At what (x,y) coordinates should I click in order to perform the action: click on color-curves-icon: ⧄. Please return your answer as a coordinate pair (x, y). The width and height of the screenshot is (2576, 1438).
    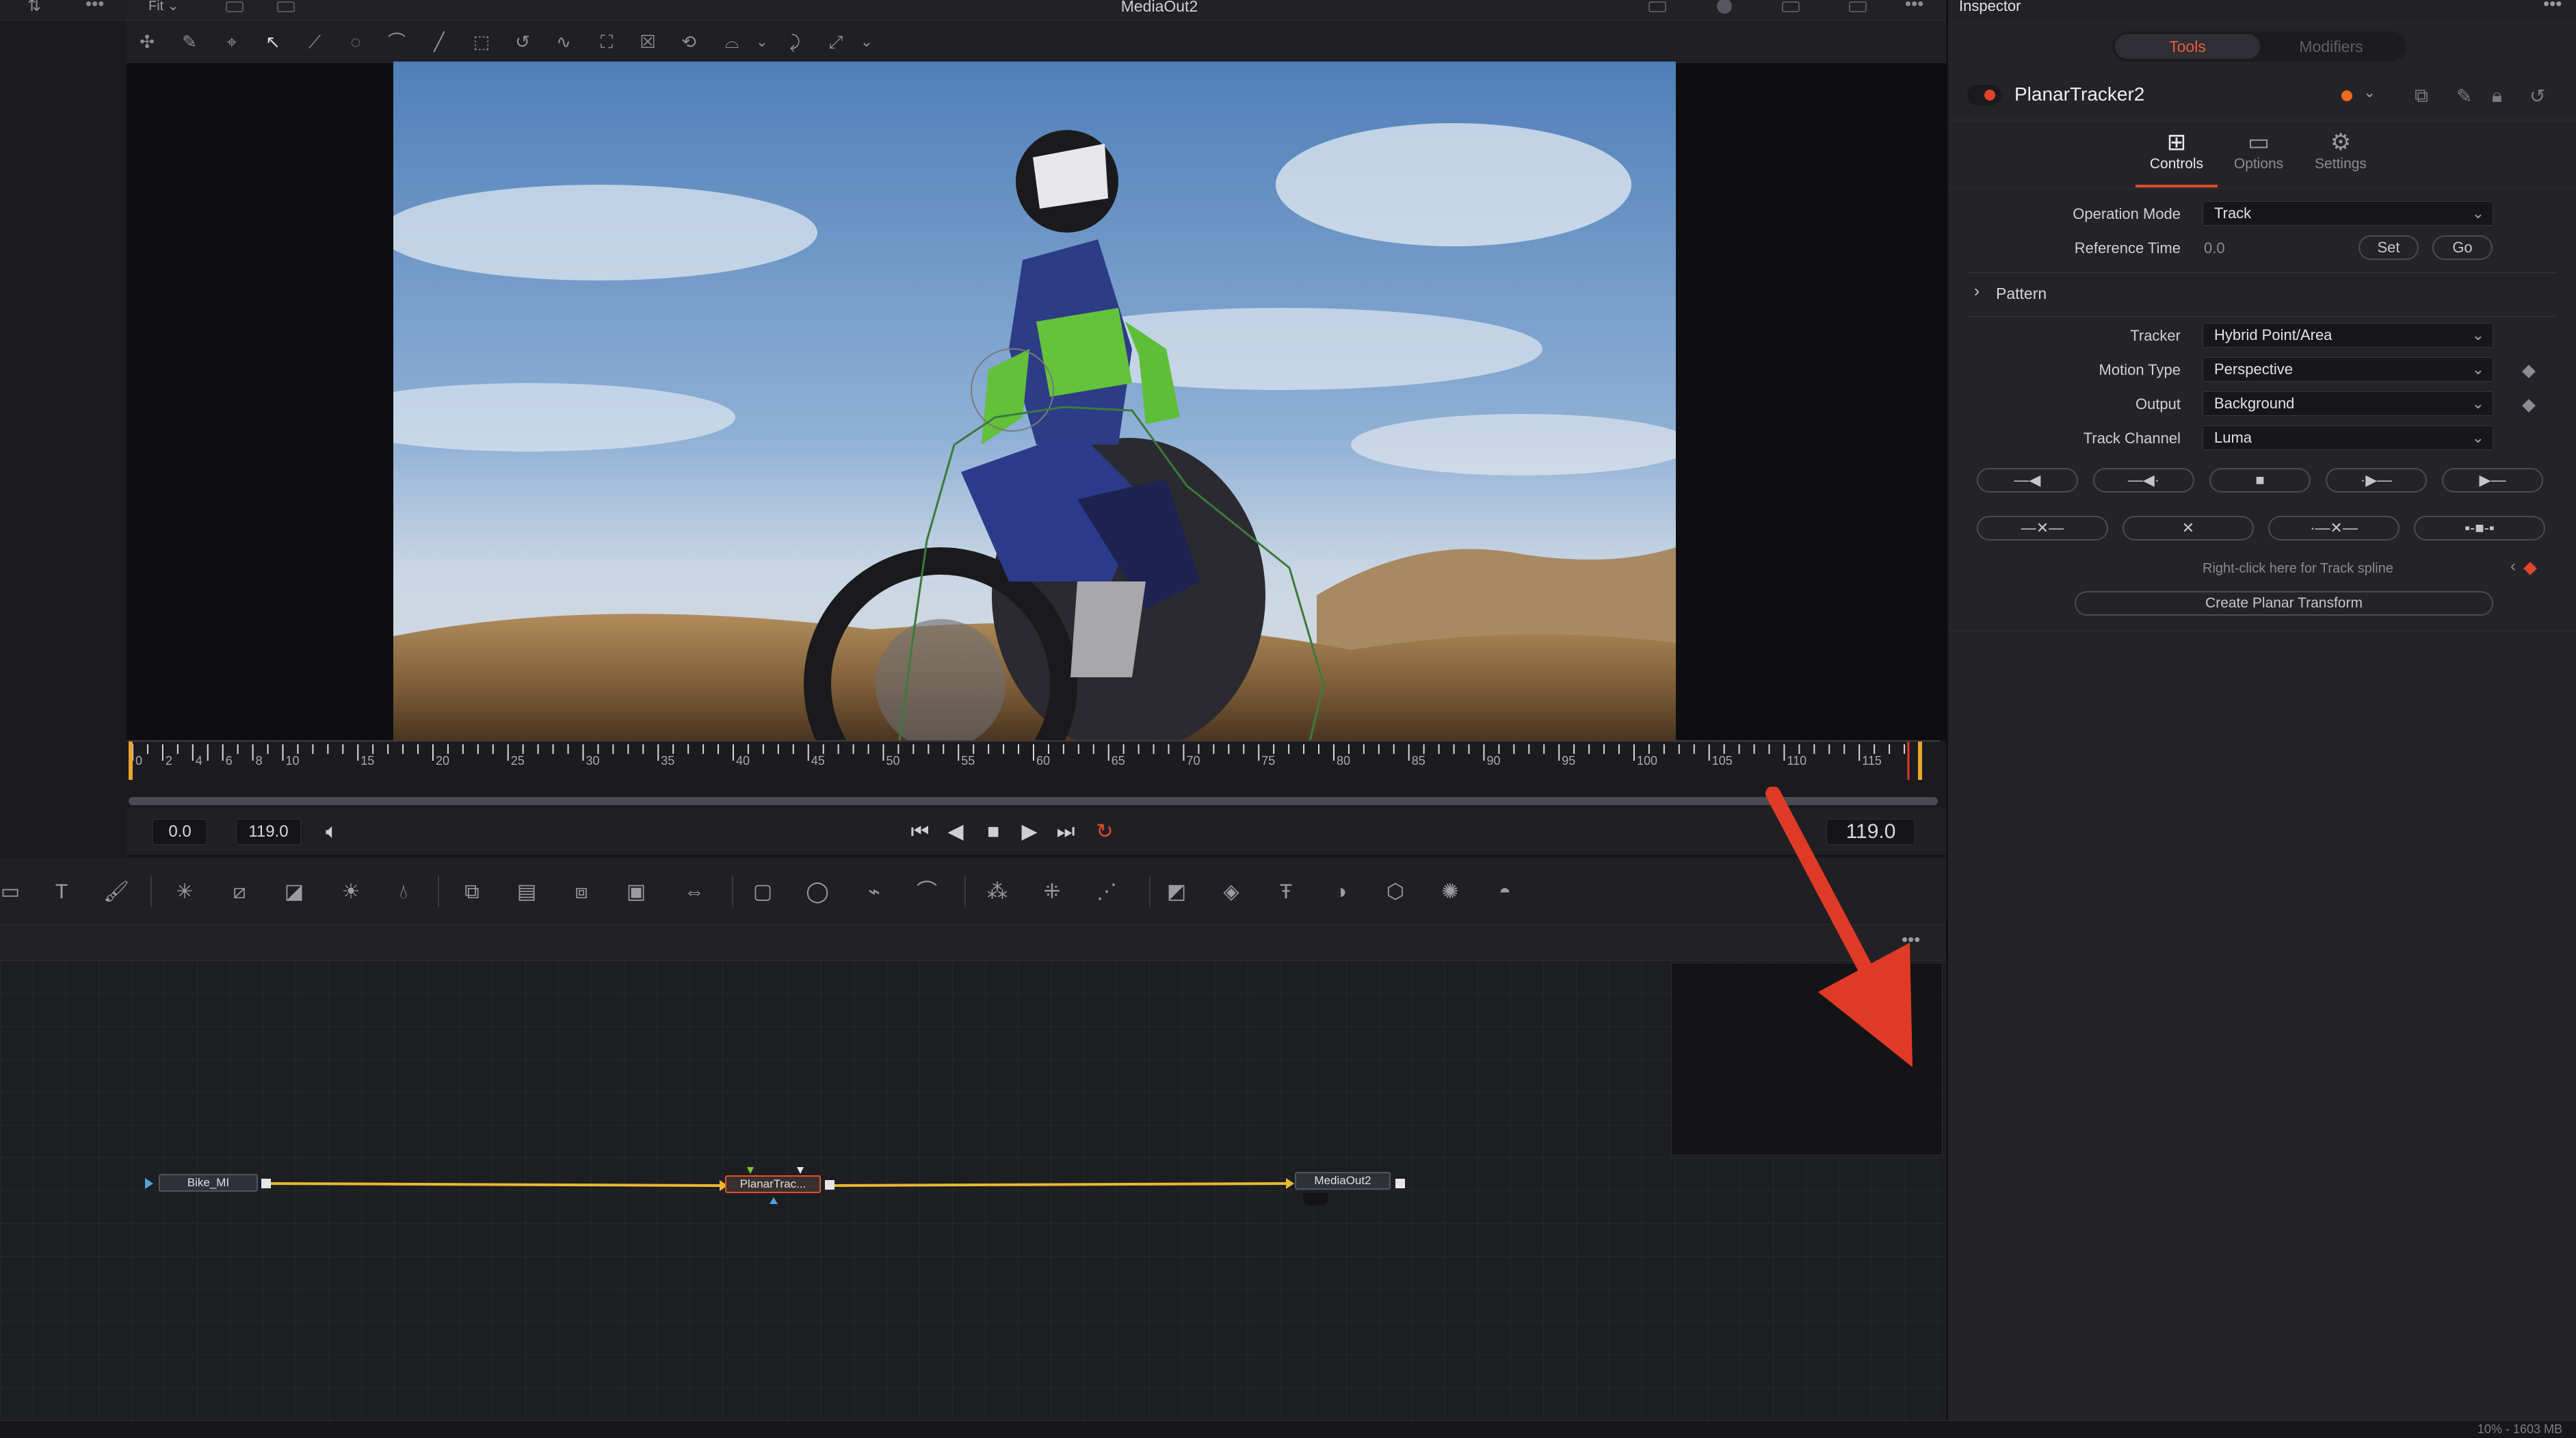
    Looking at the image, I should click on (239, 892).